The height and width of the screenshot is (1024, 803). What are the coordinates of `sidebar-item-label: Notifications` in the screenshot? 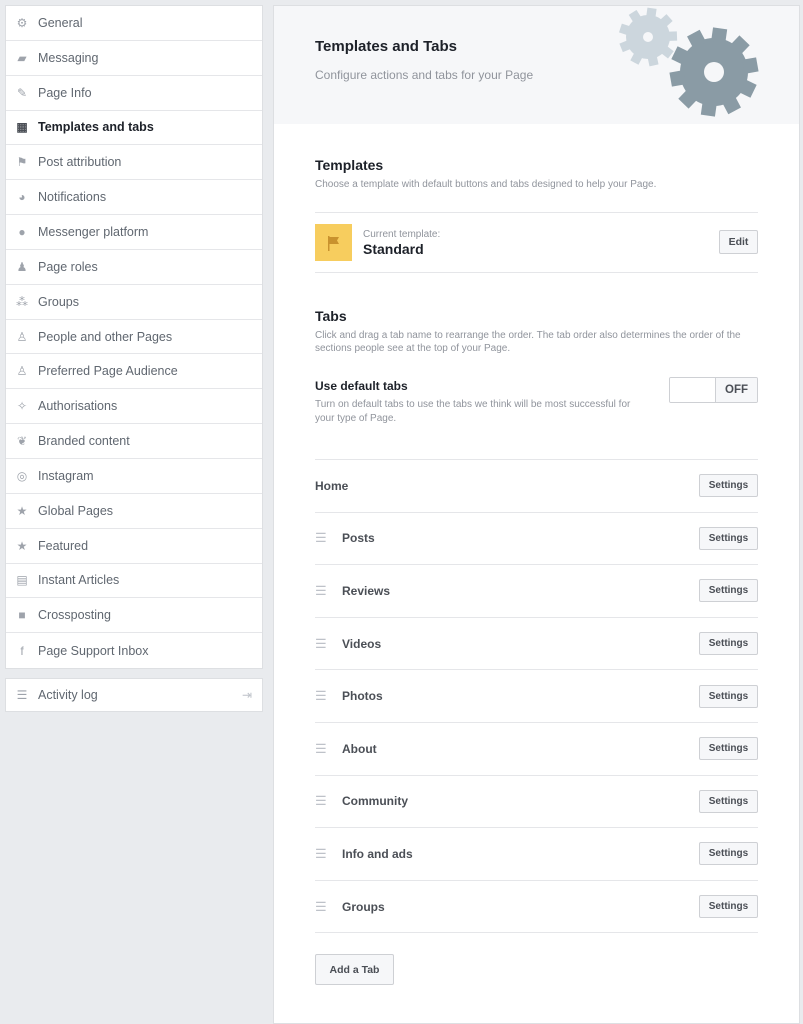 It's located at (72, 197).